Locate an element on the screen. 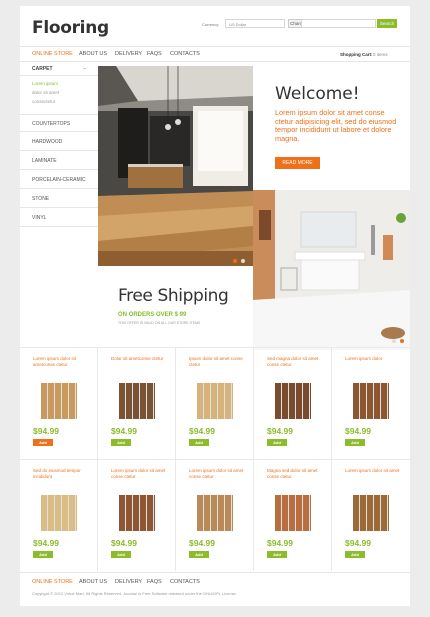  category-countertops: Countertops is located at coordinates (59, 123).